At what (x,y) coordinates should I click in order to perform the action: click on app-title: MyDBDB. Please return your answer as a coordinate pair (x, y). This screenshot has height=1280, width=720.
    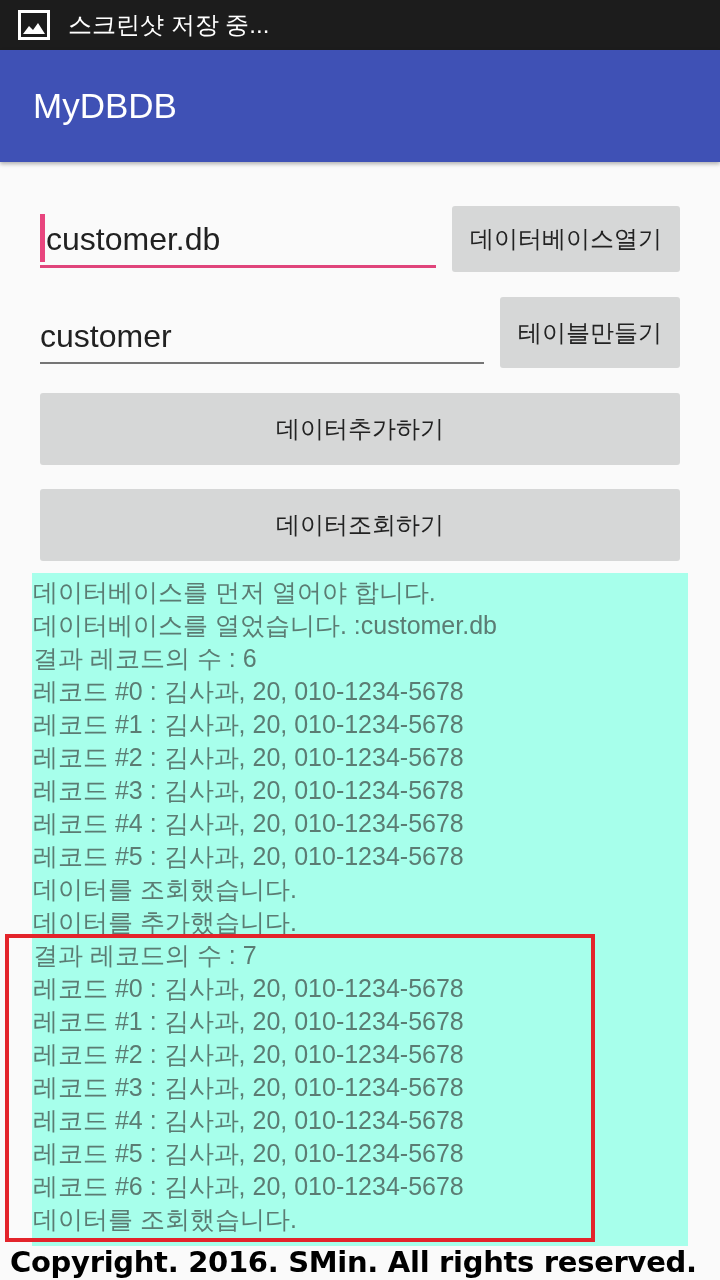
    Looking at the image, I should click on (105, 106).